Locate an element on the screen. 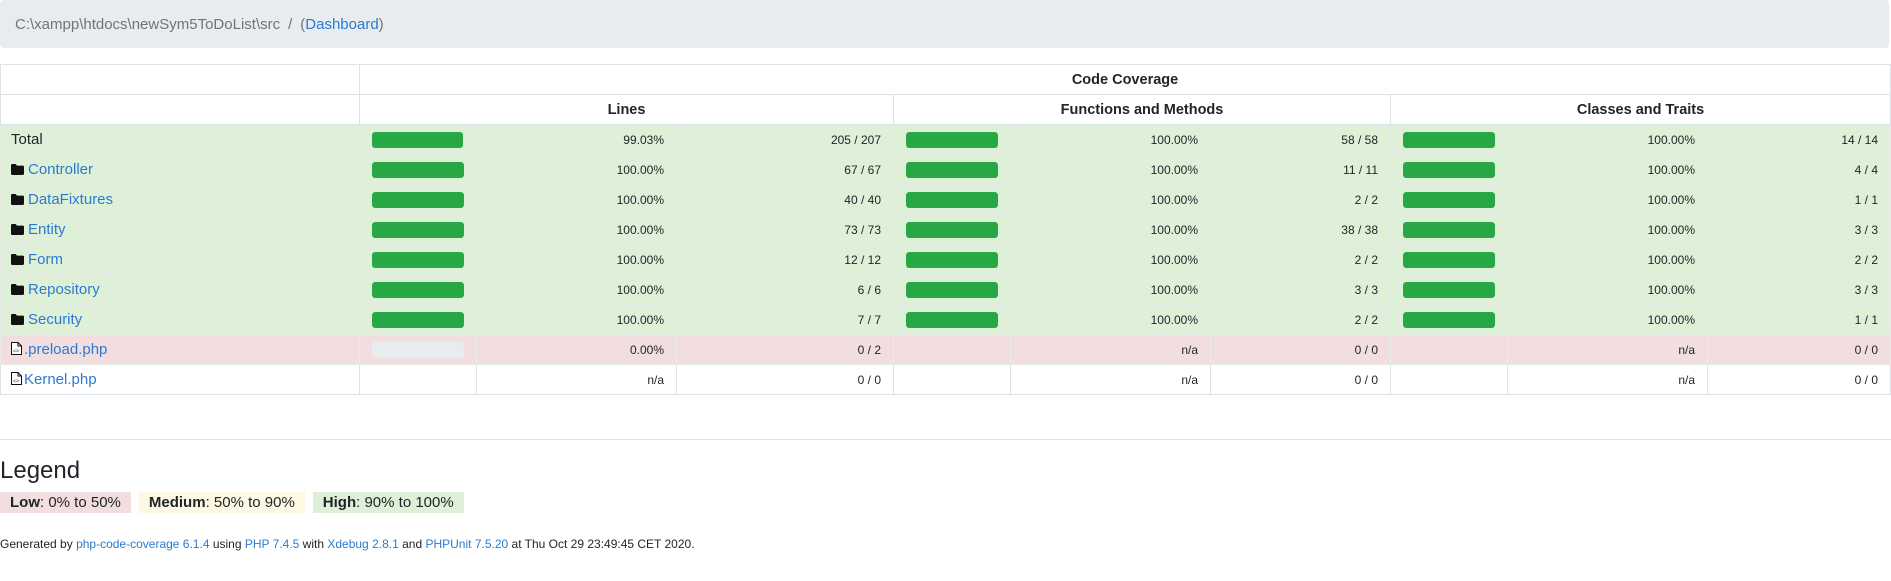 Image resolution: width=1891 pixels, height=581 pixels. row-name-link: .preload.php is located at coordinates (65, 349).